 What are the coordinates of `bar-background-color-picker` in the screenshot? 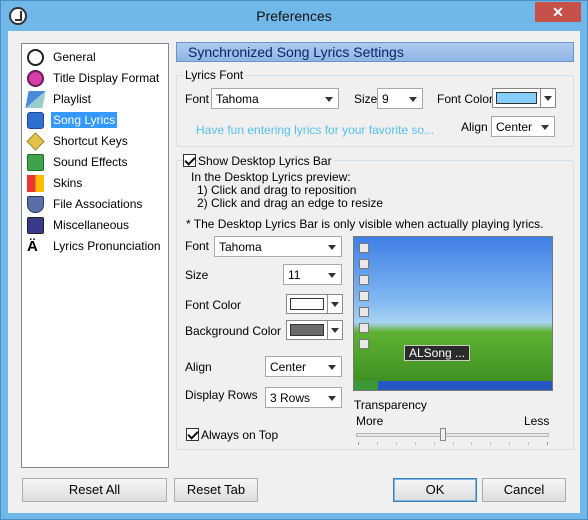 It's located at (314, 330).